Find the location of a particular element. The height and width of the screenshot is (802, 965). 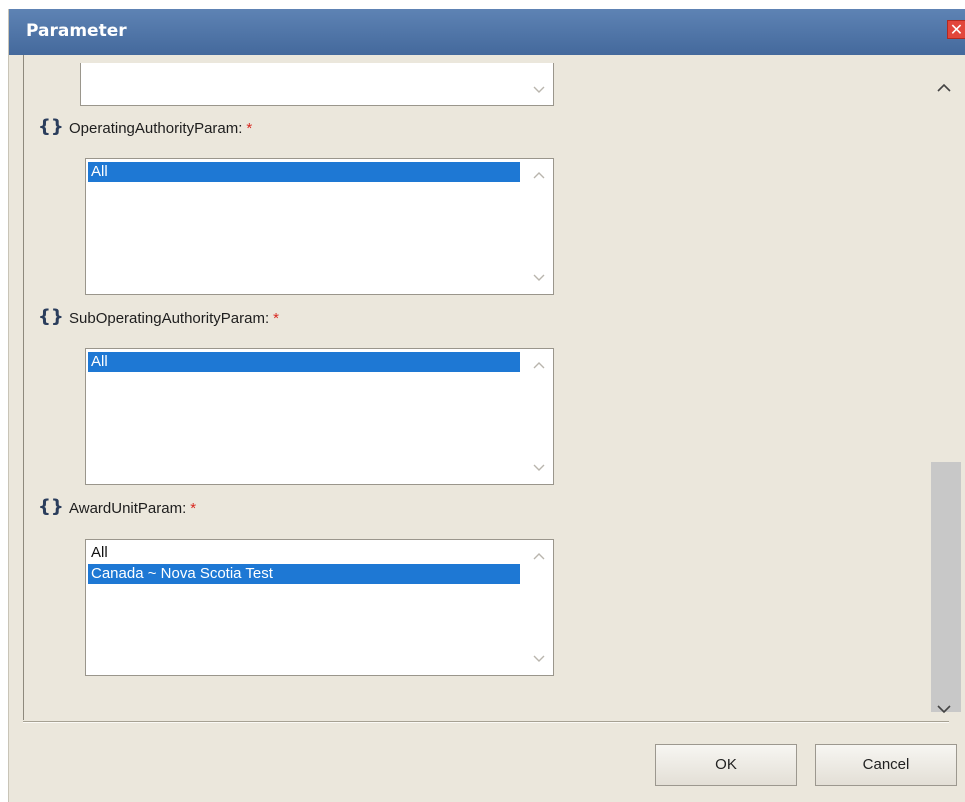

close-button: ✕ is located at coordinates (956, 29).